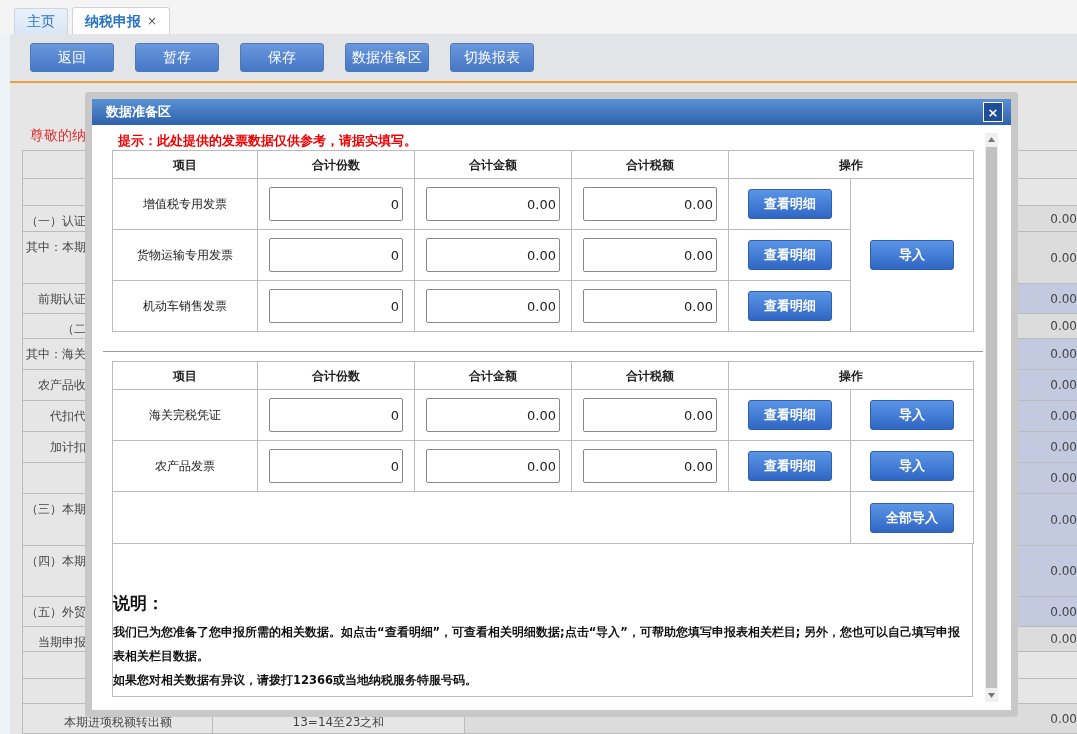  I want to click on scroll-up-icon, so click(991, 139).